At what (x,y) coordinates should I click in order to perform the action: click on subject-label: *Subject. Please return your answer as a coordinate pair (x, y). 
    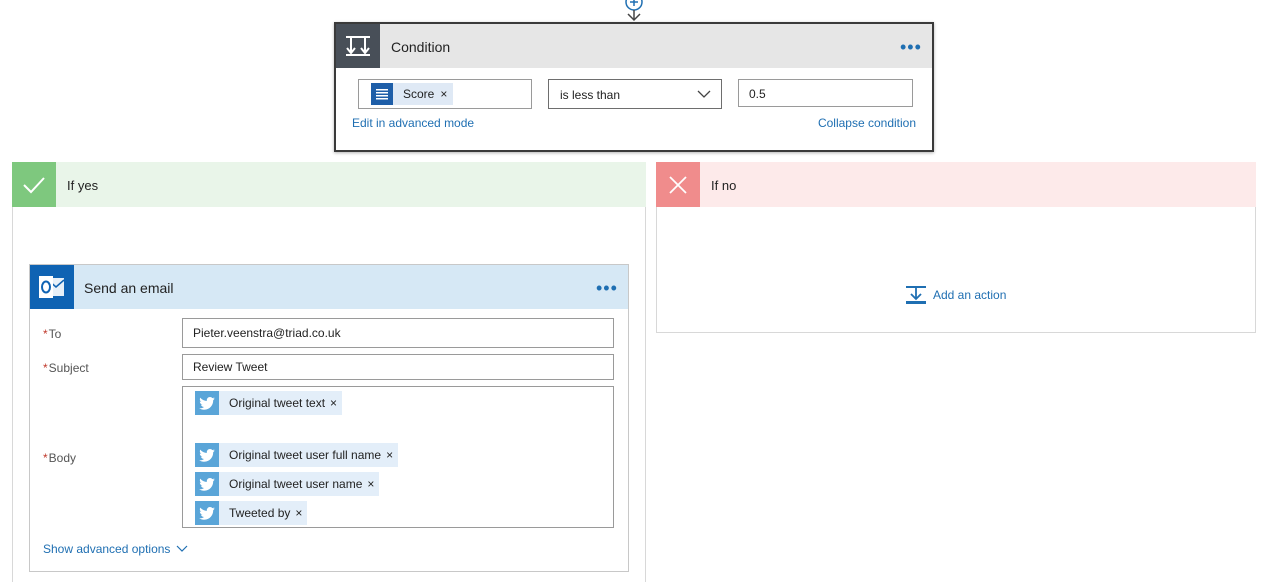
    Looking at the image, I should click on (66, 368).